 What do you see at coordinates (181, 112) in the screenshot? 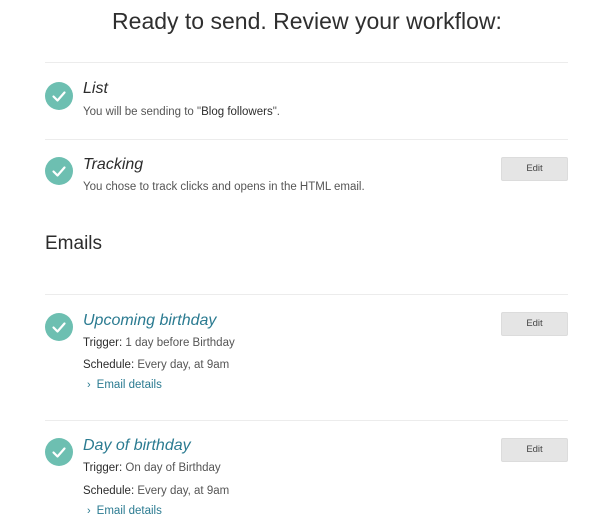
I see `list-step-description: You will be sending to "Blog followers".` at bounding box center [181, 112].